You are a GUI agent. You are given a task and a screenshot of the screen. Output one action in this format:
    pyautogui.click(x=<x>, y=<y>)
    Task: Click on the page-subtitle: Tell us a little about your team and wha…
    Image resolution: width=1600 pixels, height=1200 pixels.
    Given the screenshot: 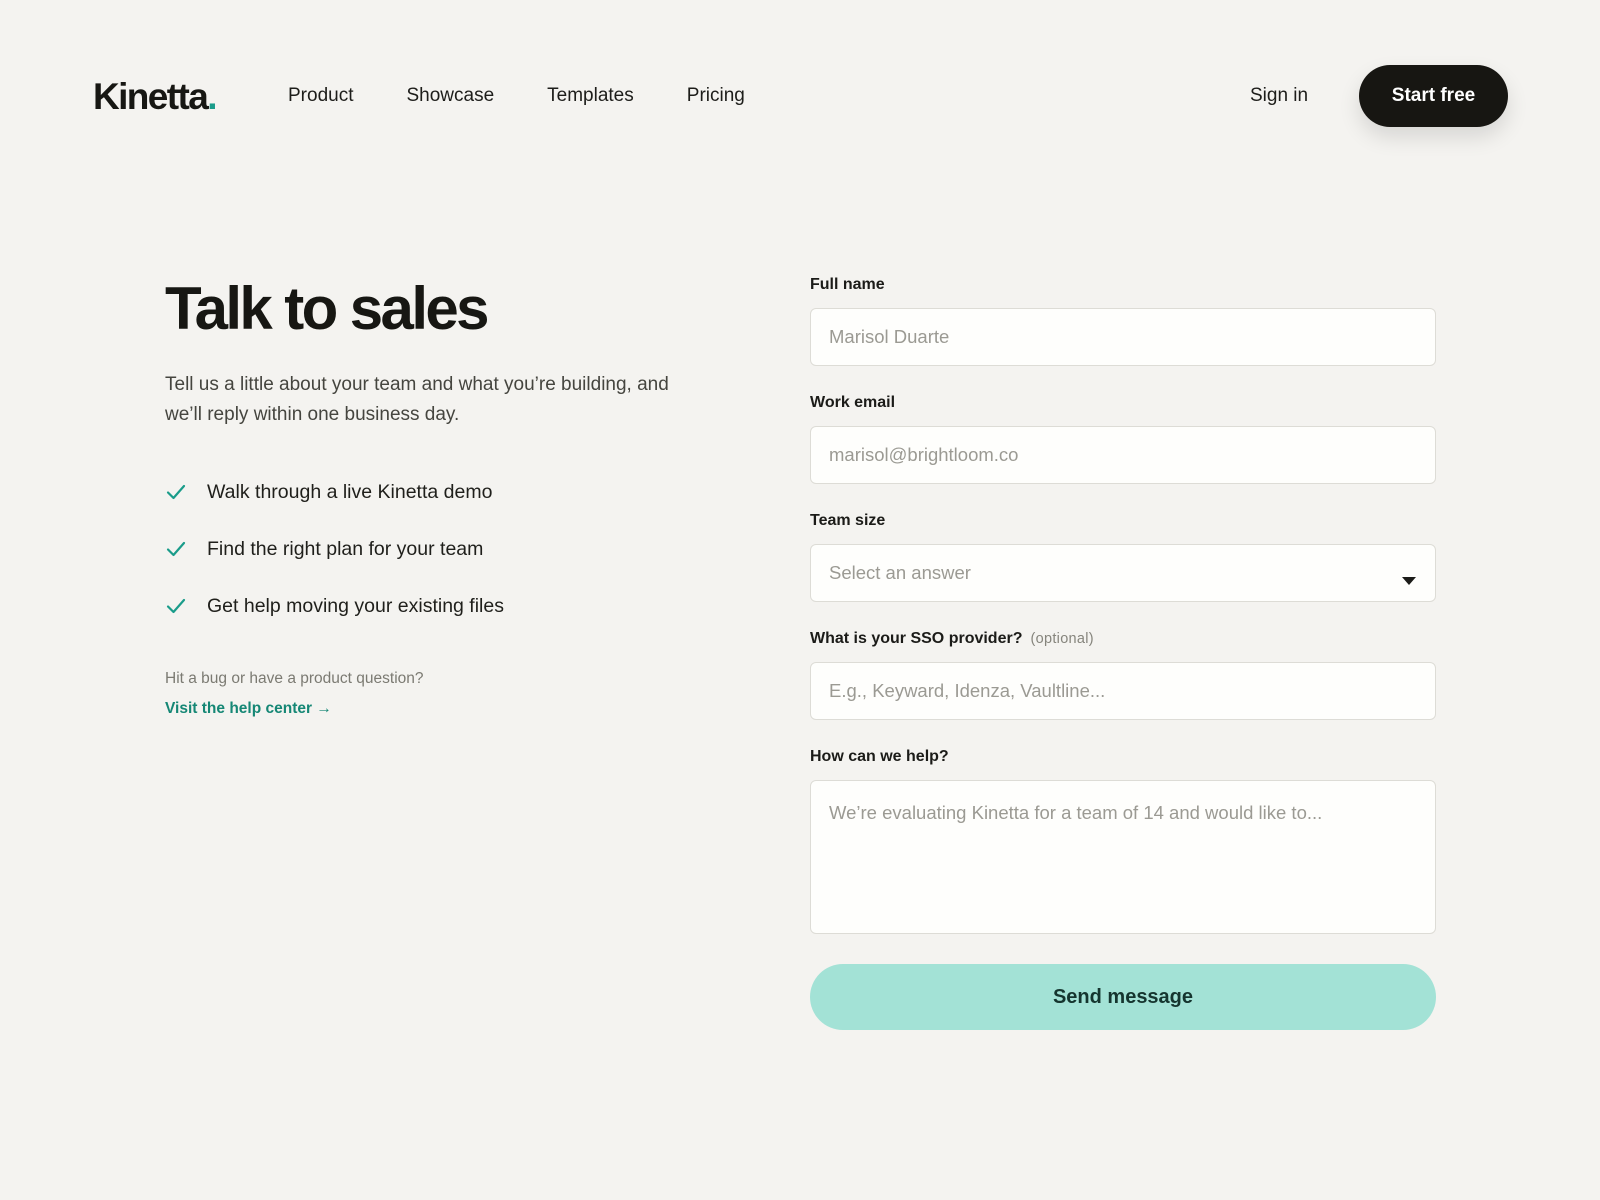 What is the action you would take?
    pyautogui.click(x=417, y=399)
    